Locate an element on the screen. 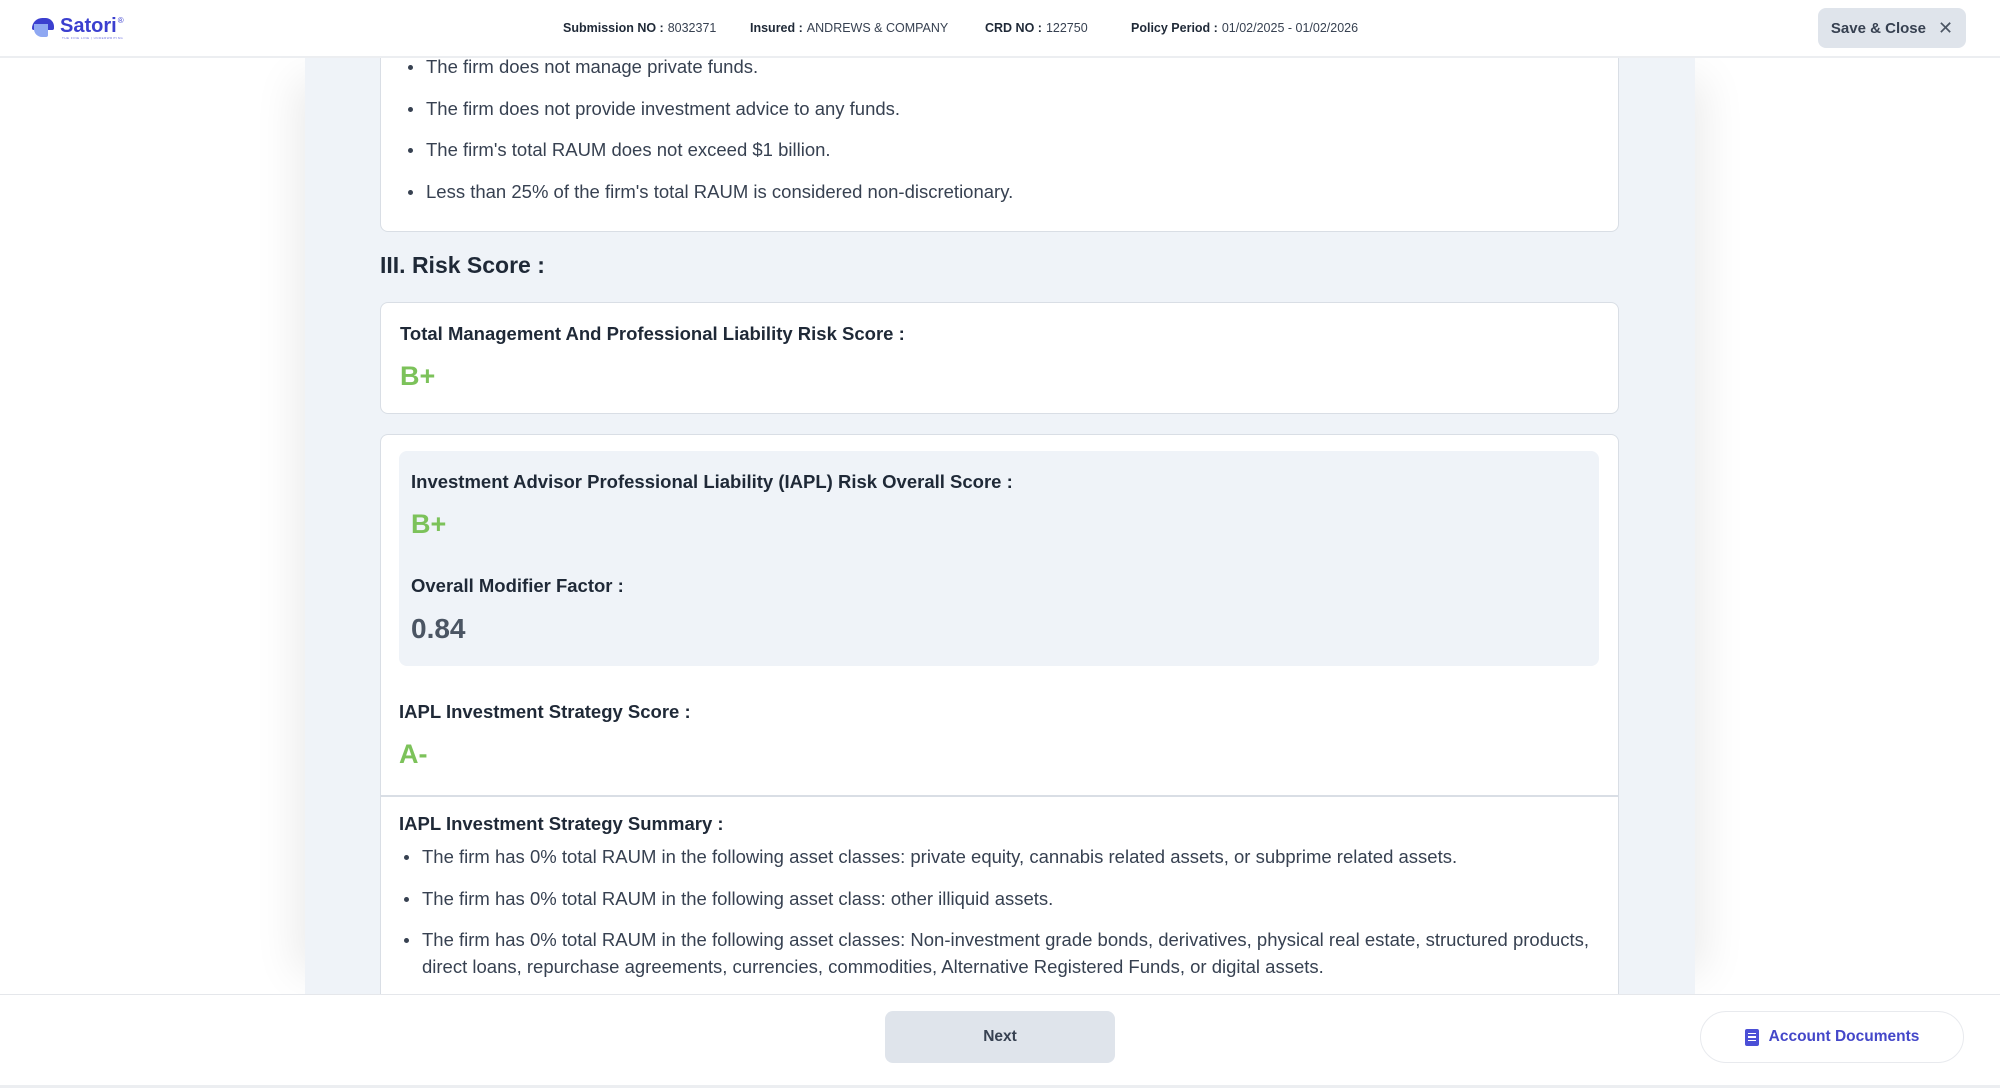 Image resolution: width=2000 pixels, height=1088 pixels. list-item: The firm does not manage private funds. is located at coordinates (708, 69).